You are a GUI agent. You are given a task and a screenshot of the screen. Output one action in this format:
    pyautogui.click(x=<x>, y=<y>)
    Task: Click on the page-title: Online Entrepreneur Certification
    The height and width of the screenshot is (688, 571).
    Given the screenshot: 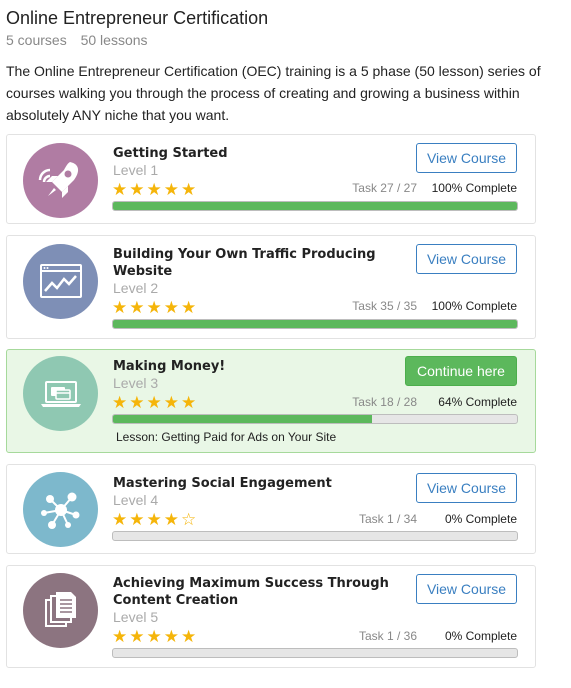 What is the action you would take?
    pyautogui.click(x=137, y=18)
    